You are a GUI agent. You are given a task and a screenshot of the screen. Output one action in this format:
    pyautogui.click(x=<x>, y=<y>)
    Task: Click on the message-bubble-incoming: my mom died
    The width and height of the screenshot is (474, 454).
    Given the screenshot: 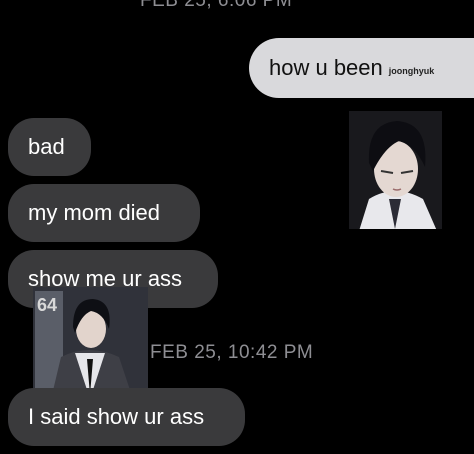 What is the action you would take?
    pyautogui.click(x=104, y=213)
    